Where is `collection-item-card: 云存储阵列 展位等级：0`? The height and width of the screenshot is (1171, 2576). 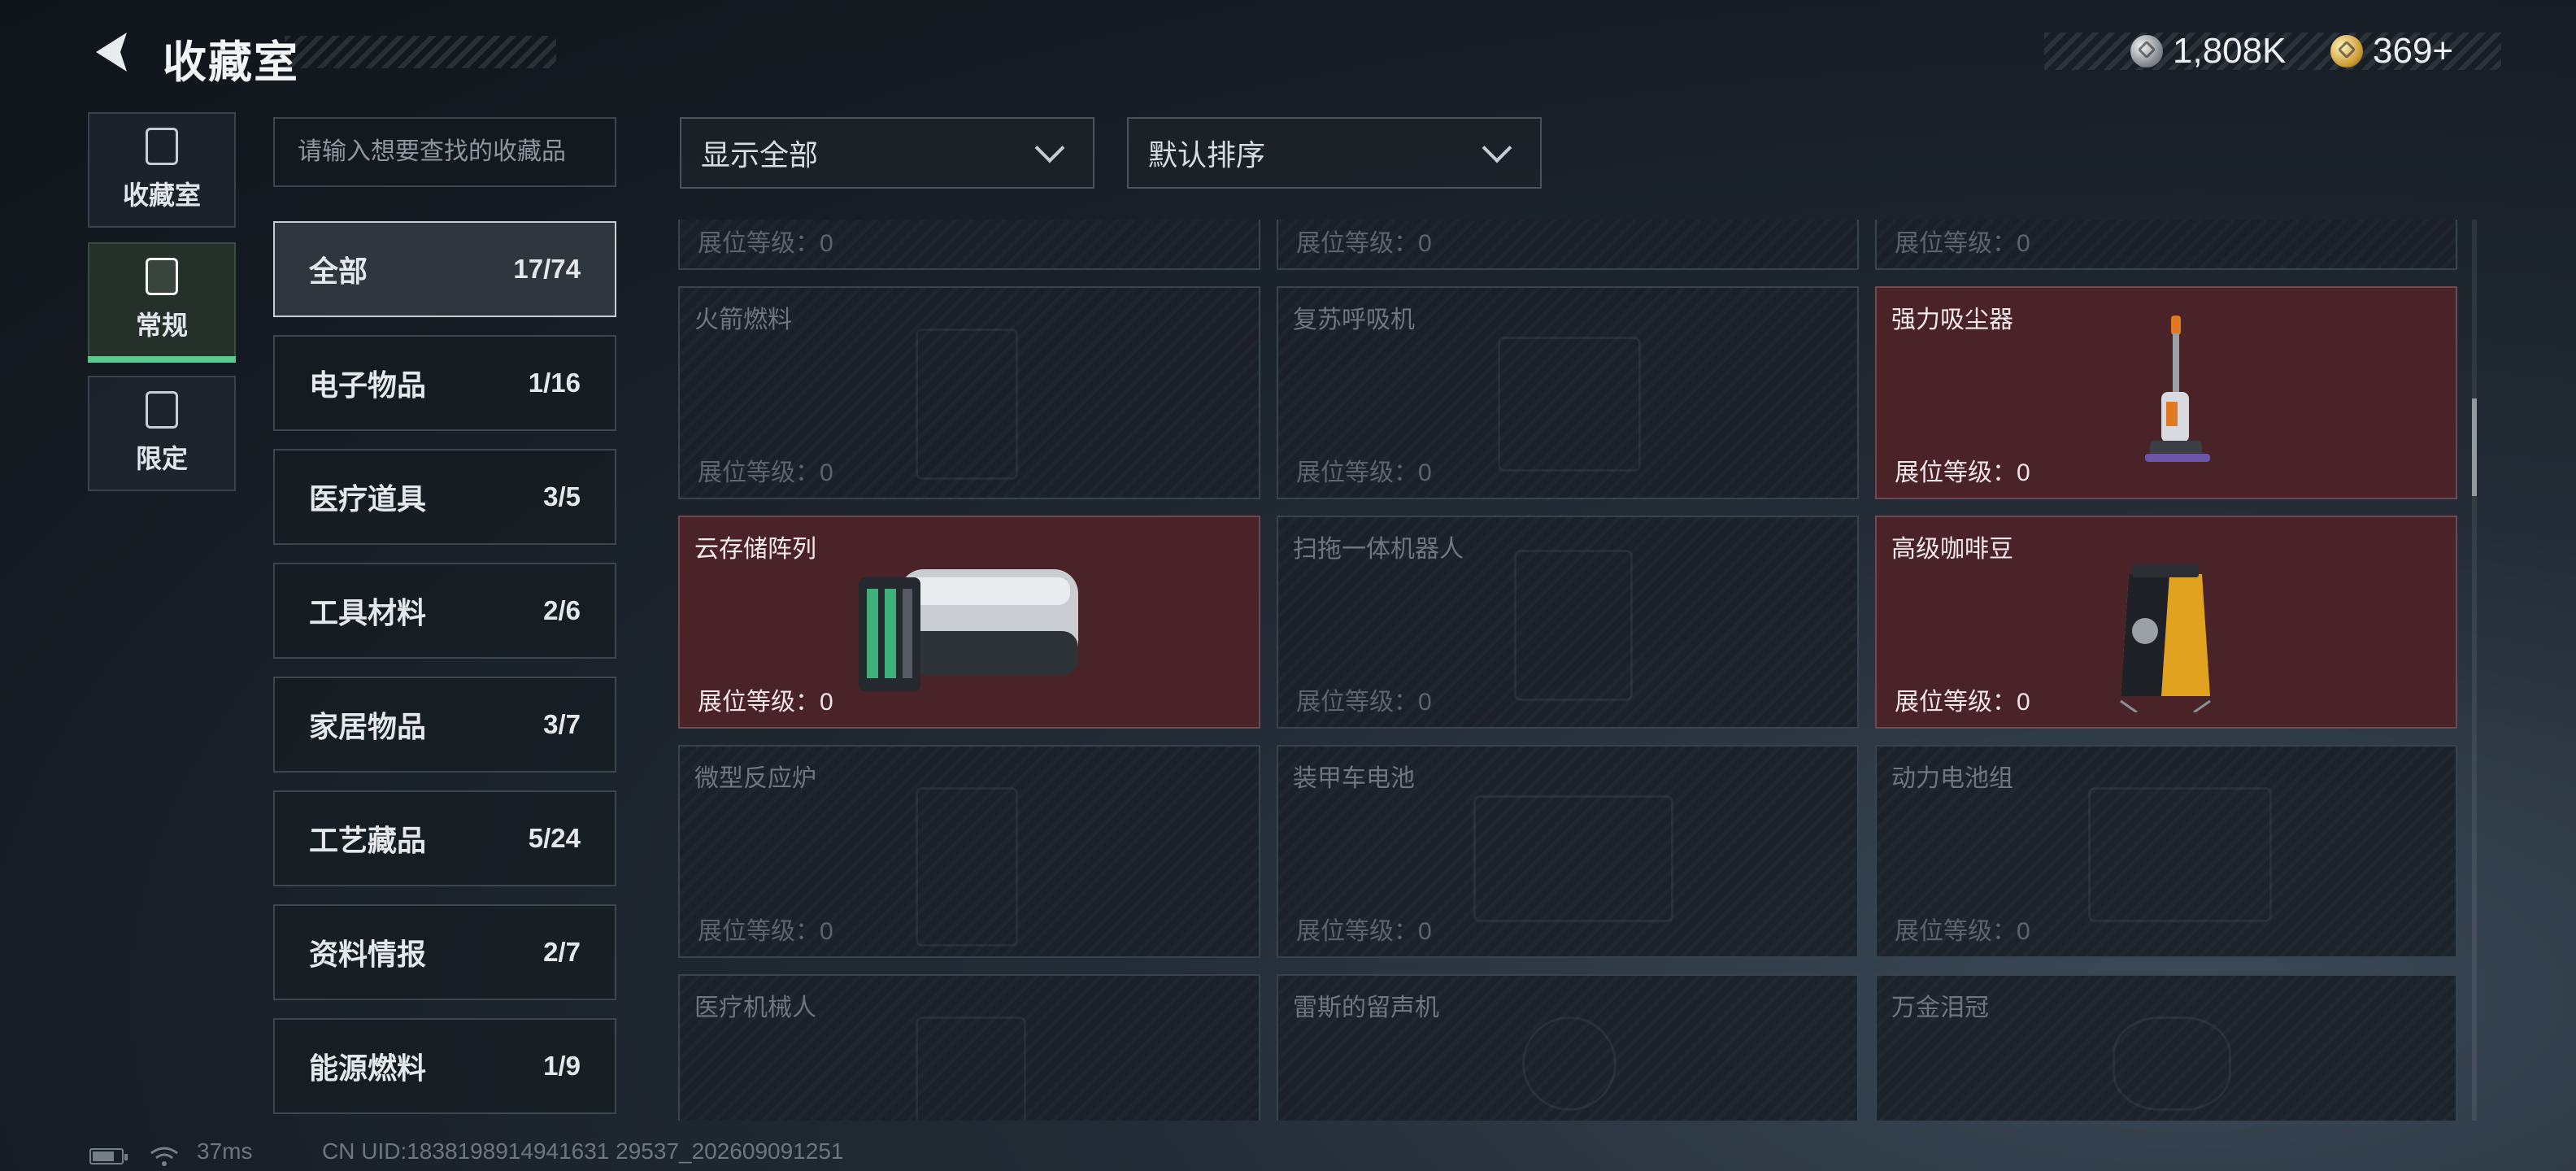 collection-item-card: 云存储阵列 展位等级：0 is located at coordinates (969, 622).